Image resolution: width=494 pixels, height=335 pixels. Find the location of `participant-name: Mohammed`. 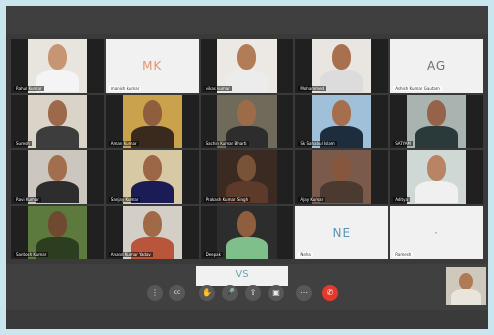

participant-name: Mohammed is located at coordinates (312, 88).